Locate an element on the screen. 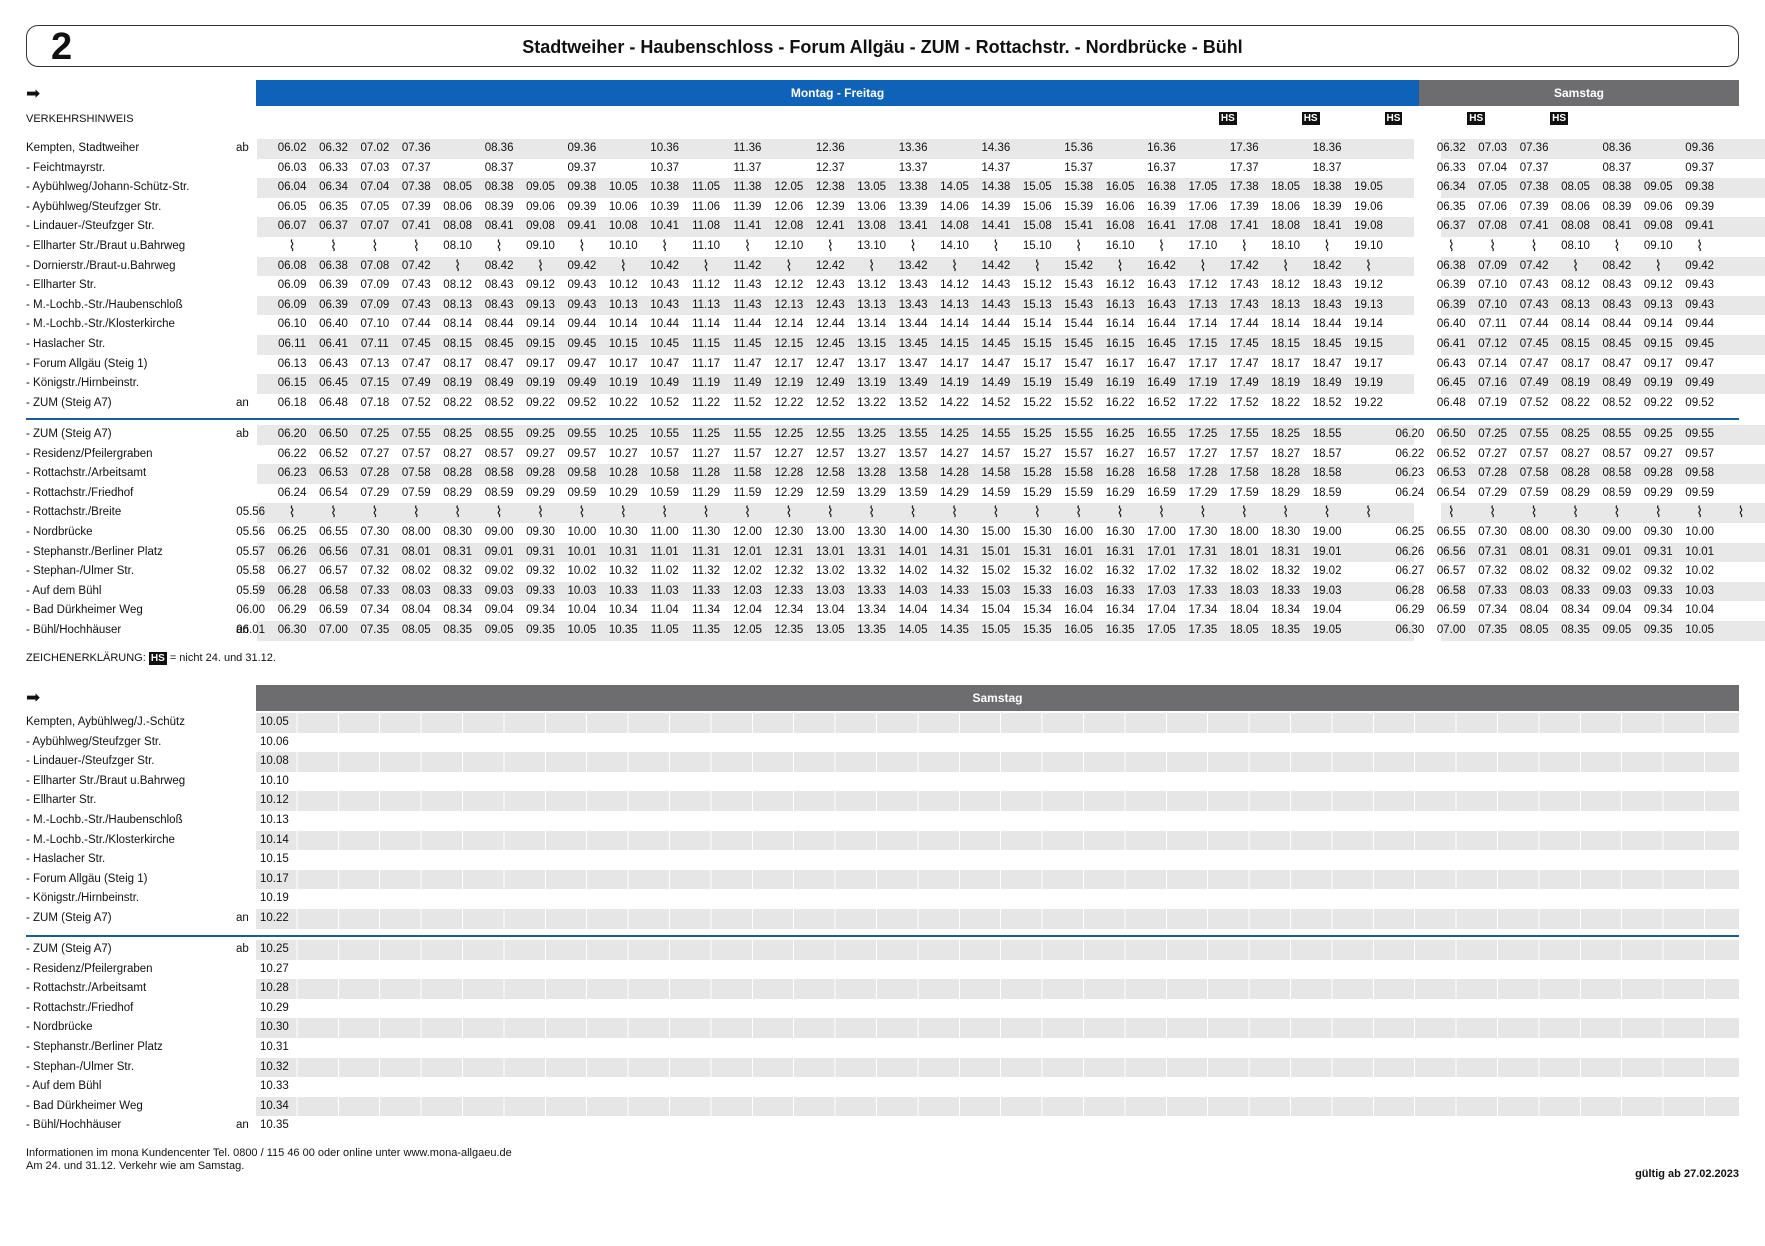  table-separator is located at coordinates (882, 936).